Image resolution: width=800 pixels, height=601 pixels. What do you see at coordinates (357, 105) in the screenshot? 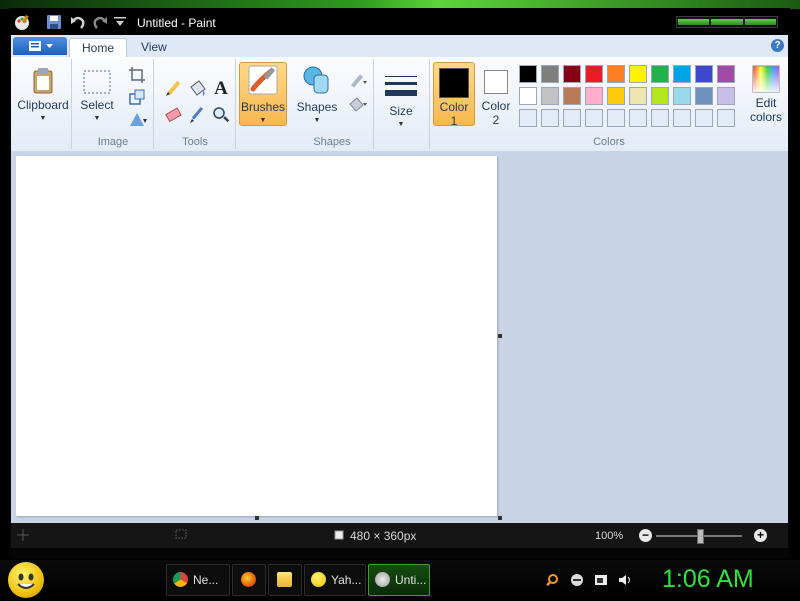
I see `fill-icon` at bounding box center [357, 105].